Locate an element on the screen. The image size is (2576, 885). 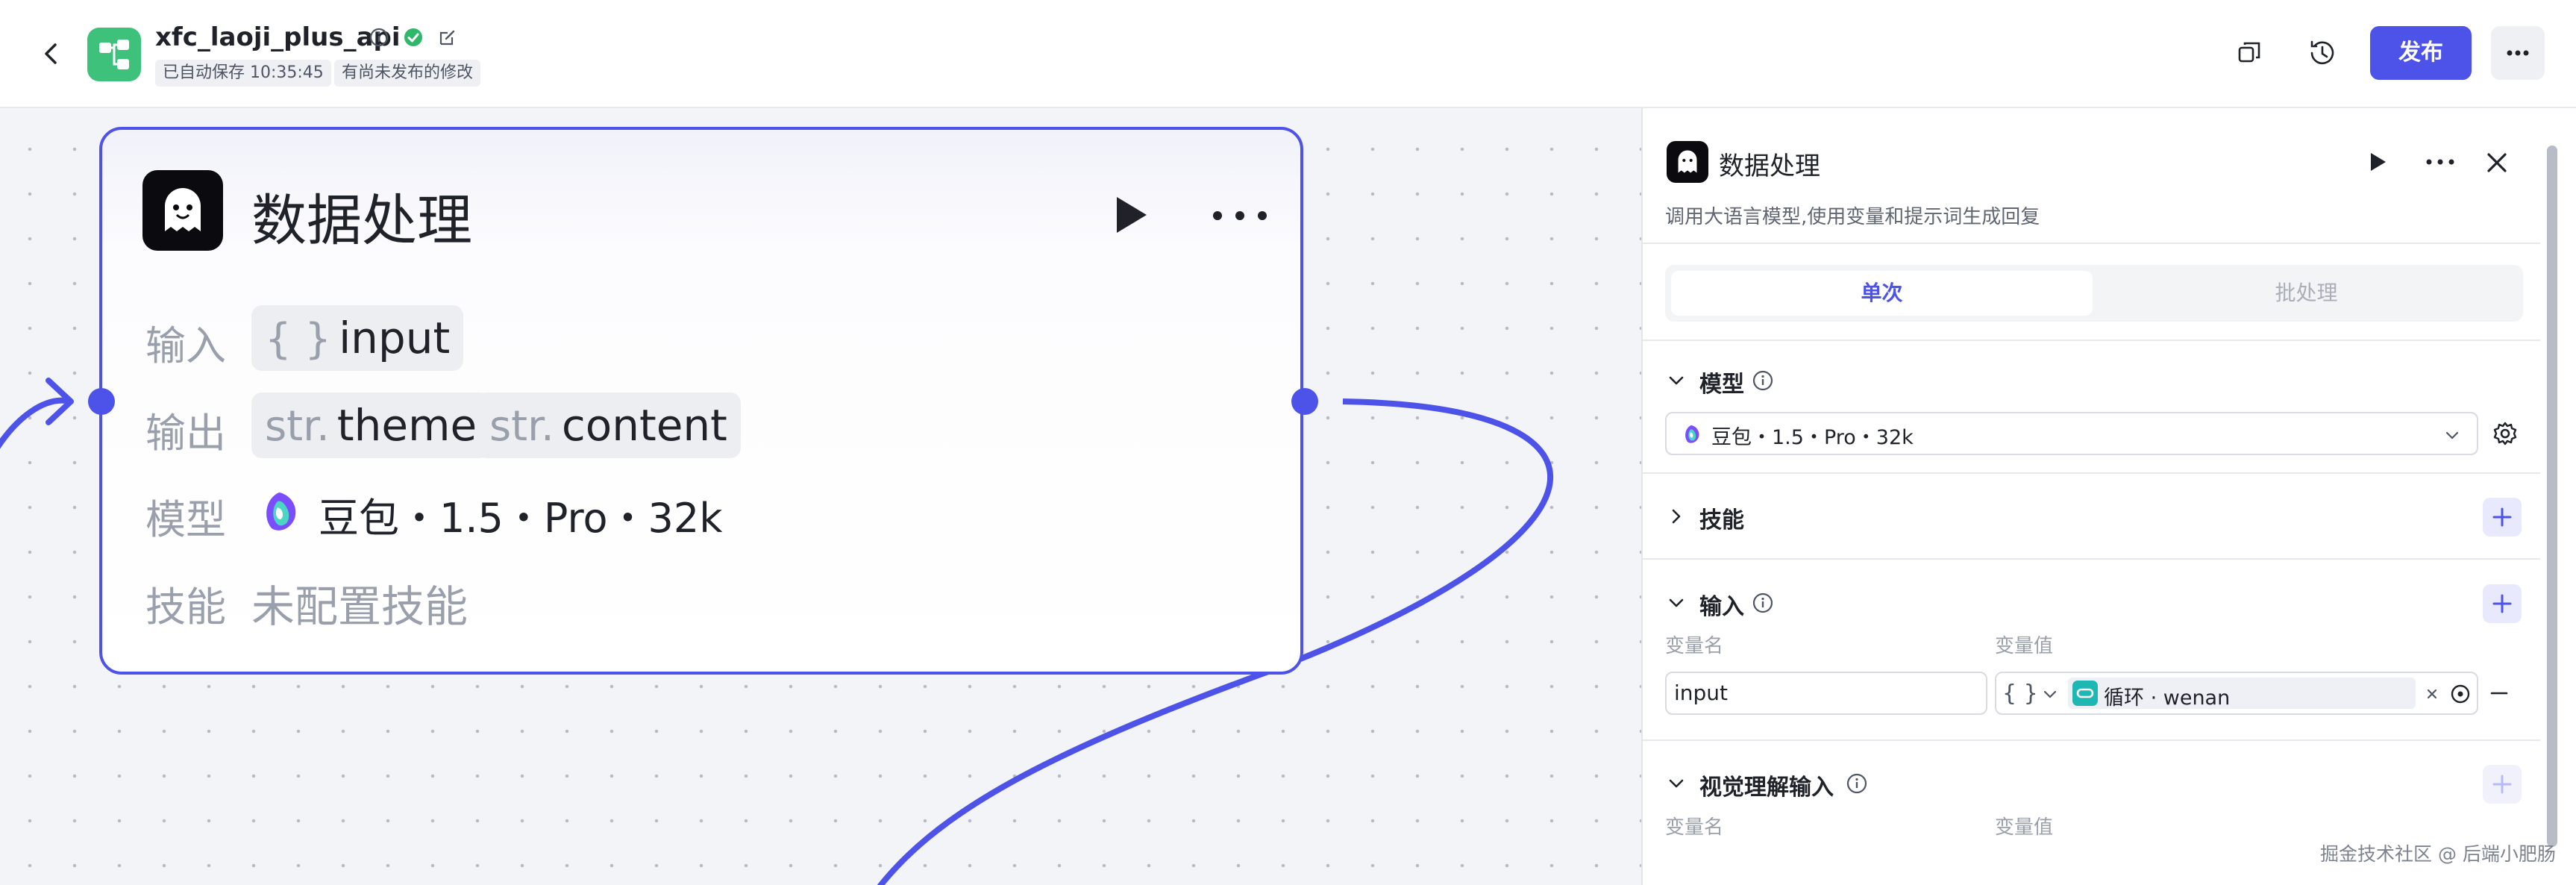
run-icon is located at coordinates (2377, 162).